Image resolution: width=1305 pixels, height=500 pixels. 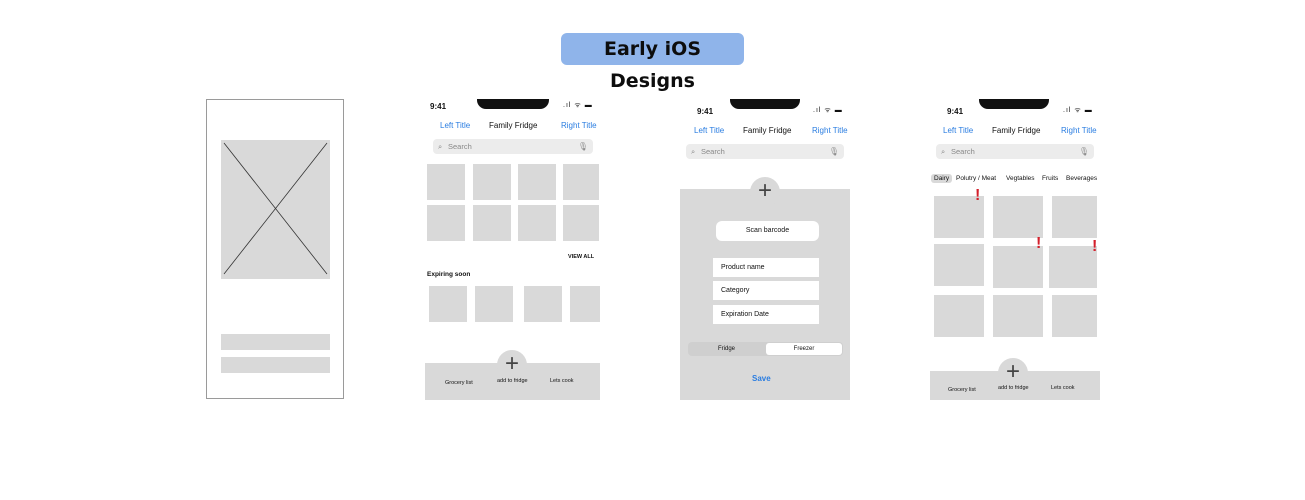 I want to click on cross-placeholder-icon, so click(x=275, y=208).